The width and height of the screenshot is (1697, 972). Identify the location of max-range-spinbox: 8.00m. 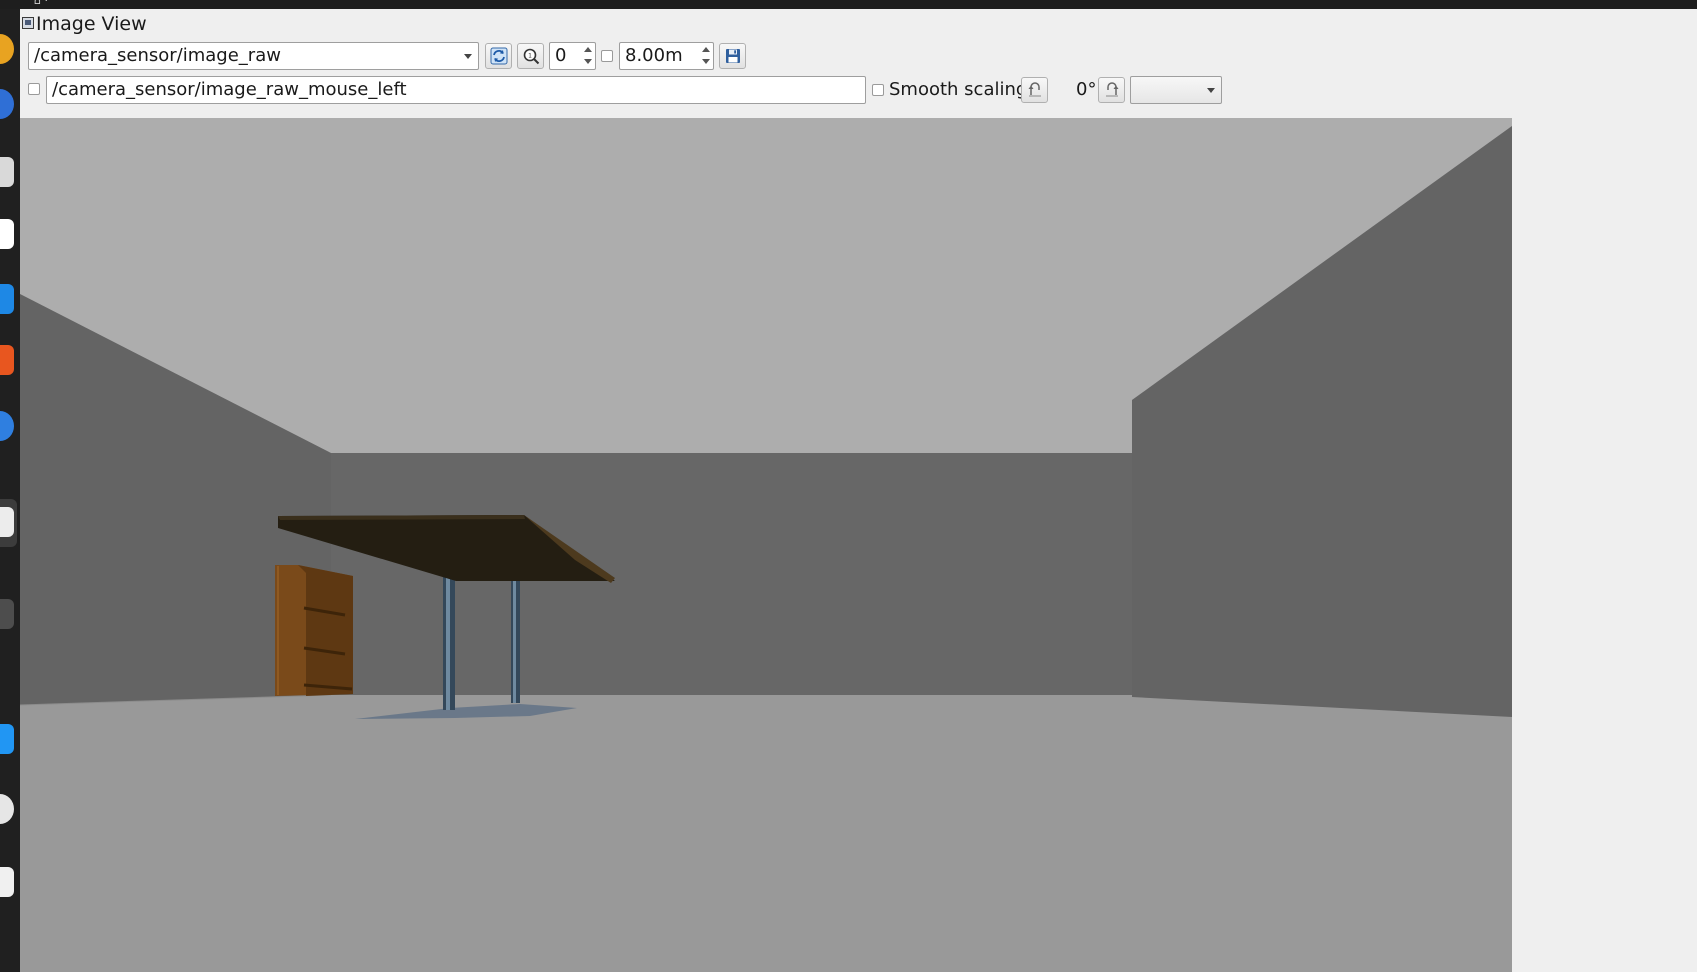
(666, 56).